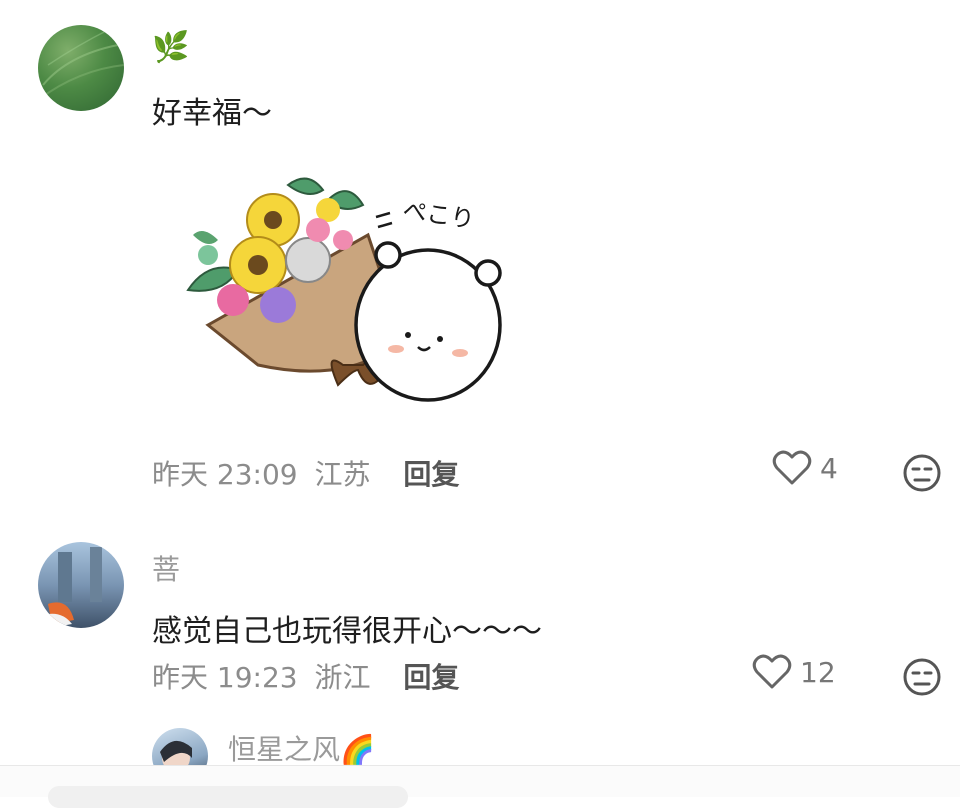 This screenshot has height=808, width=960. What do you see at coordinates (225, 474) in the screenshot?
I see `comment-time: 昨天 23:09` at bounding box center [225, 474].